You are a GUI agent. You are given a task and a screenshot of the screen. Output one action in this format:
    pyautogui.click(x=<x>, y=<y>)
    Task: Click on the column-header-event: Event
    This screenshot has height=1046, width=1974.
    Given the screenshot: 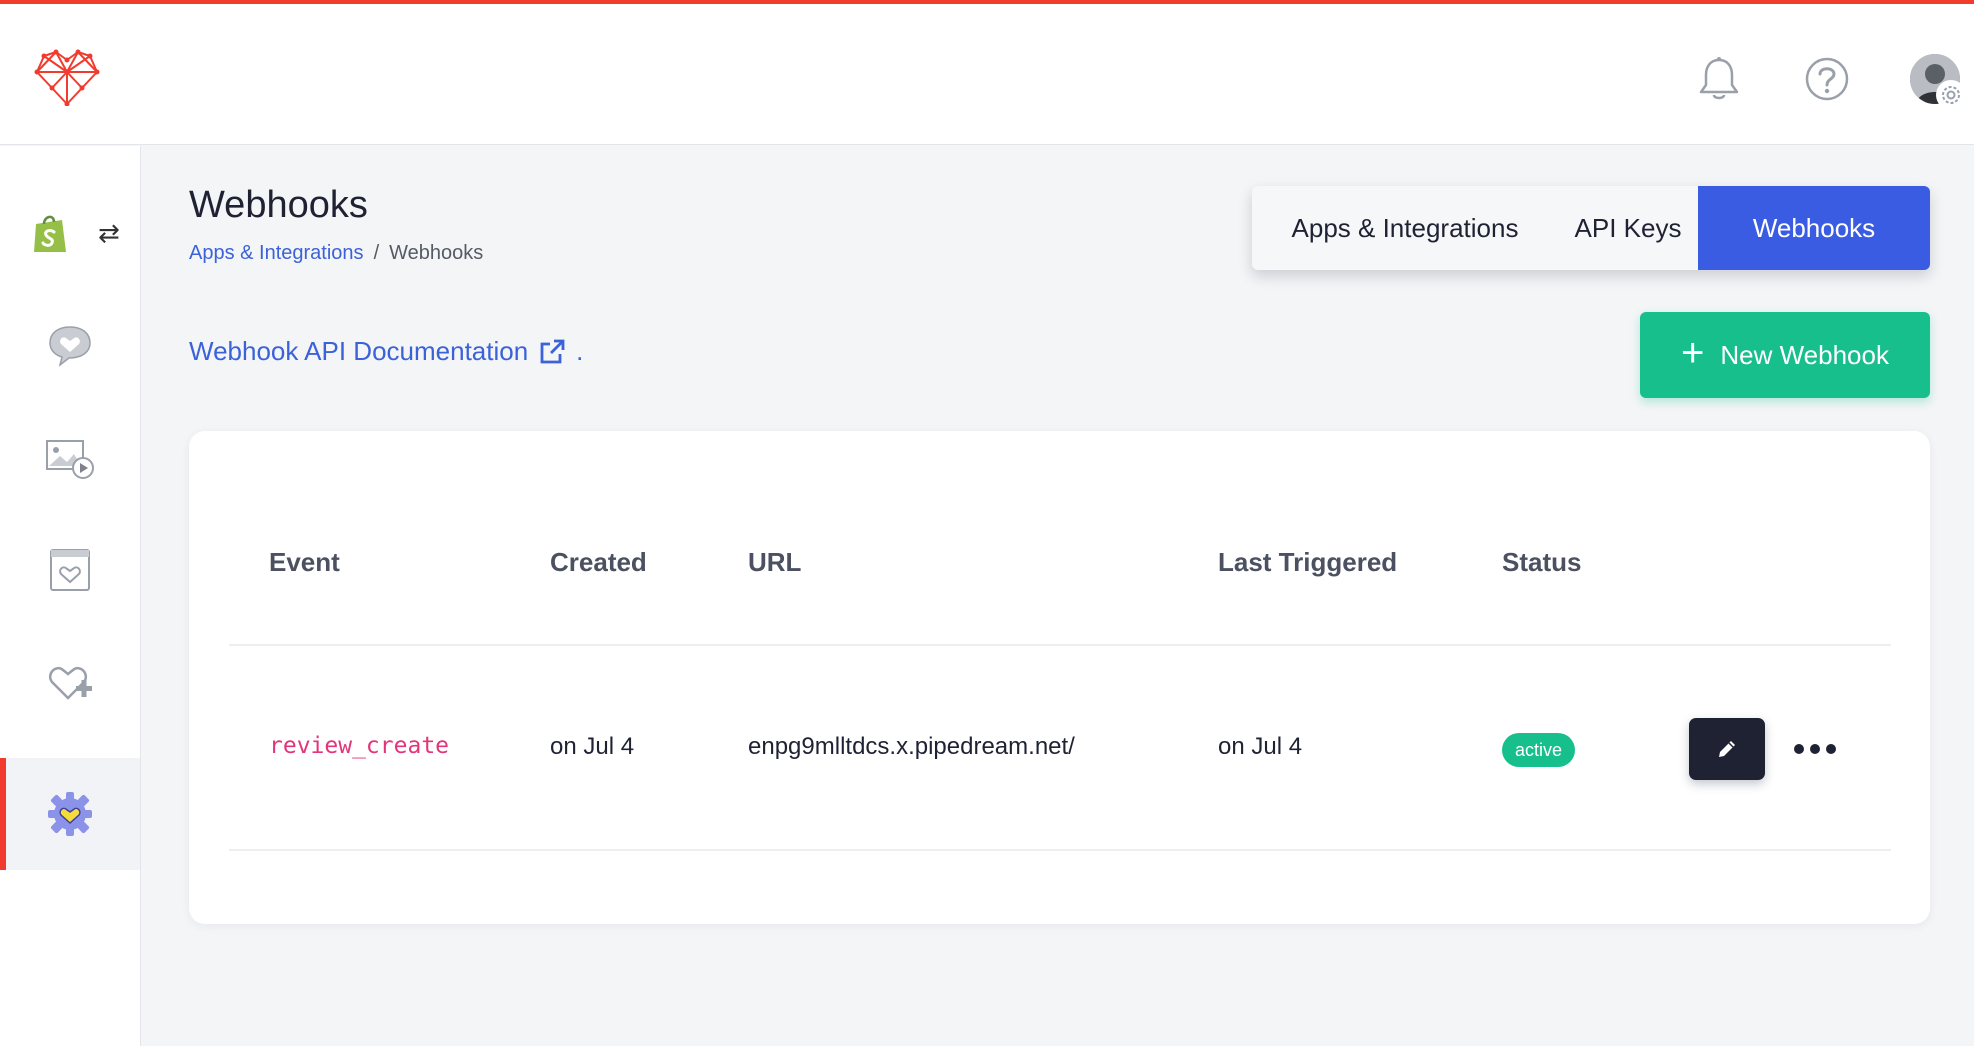 What is the action you would take?
    pyautogui.click(x=304, y=562)
    